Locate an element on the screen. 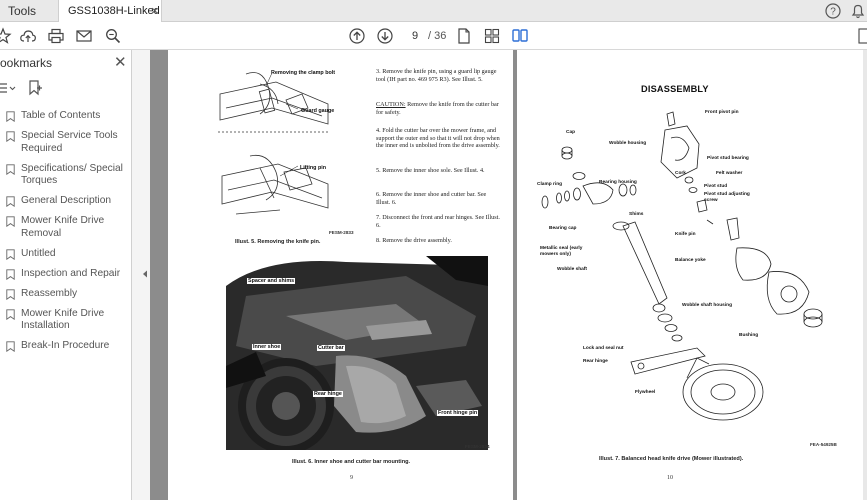  next-page-icon is located at coordinates (385, 36).